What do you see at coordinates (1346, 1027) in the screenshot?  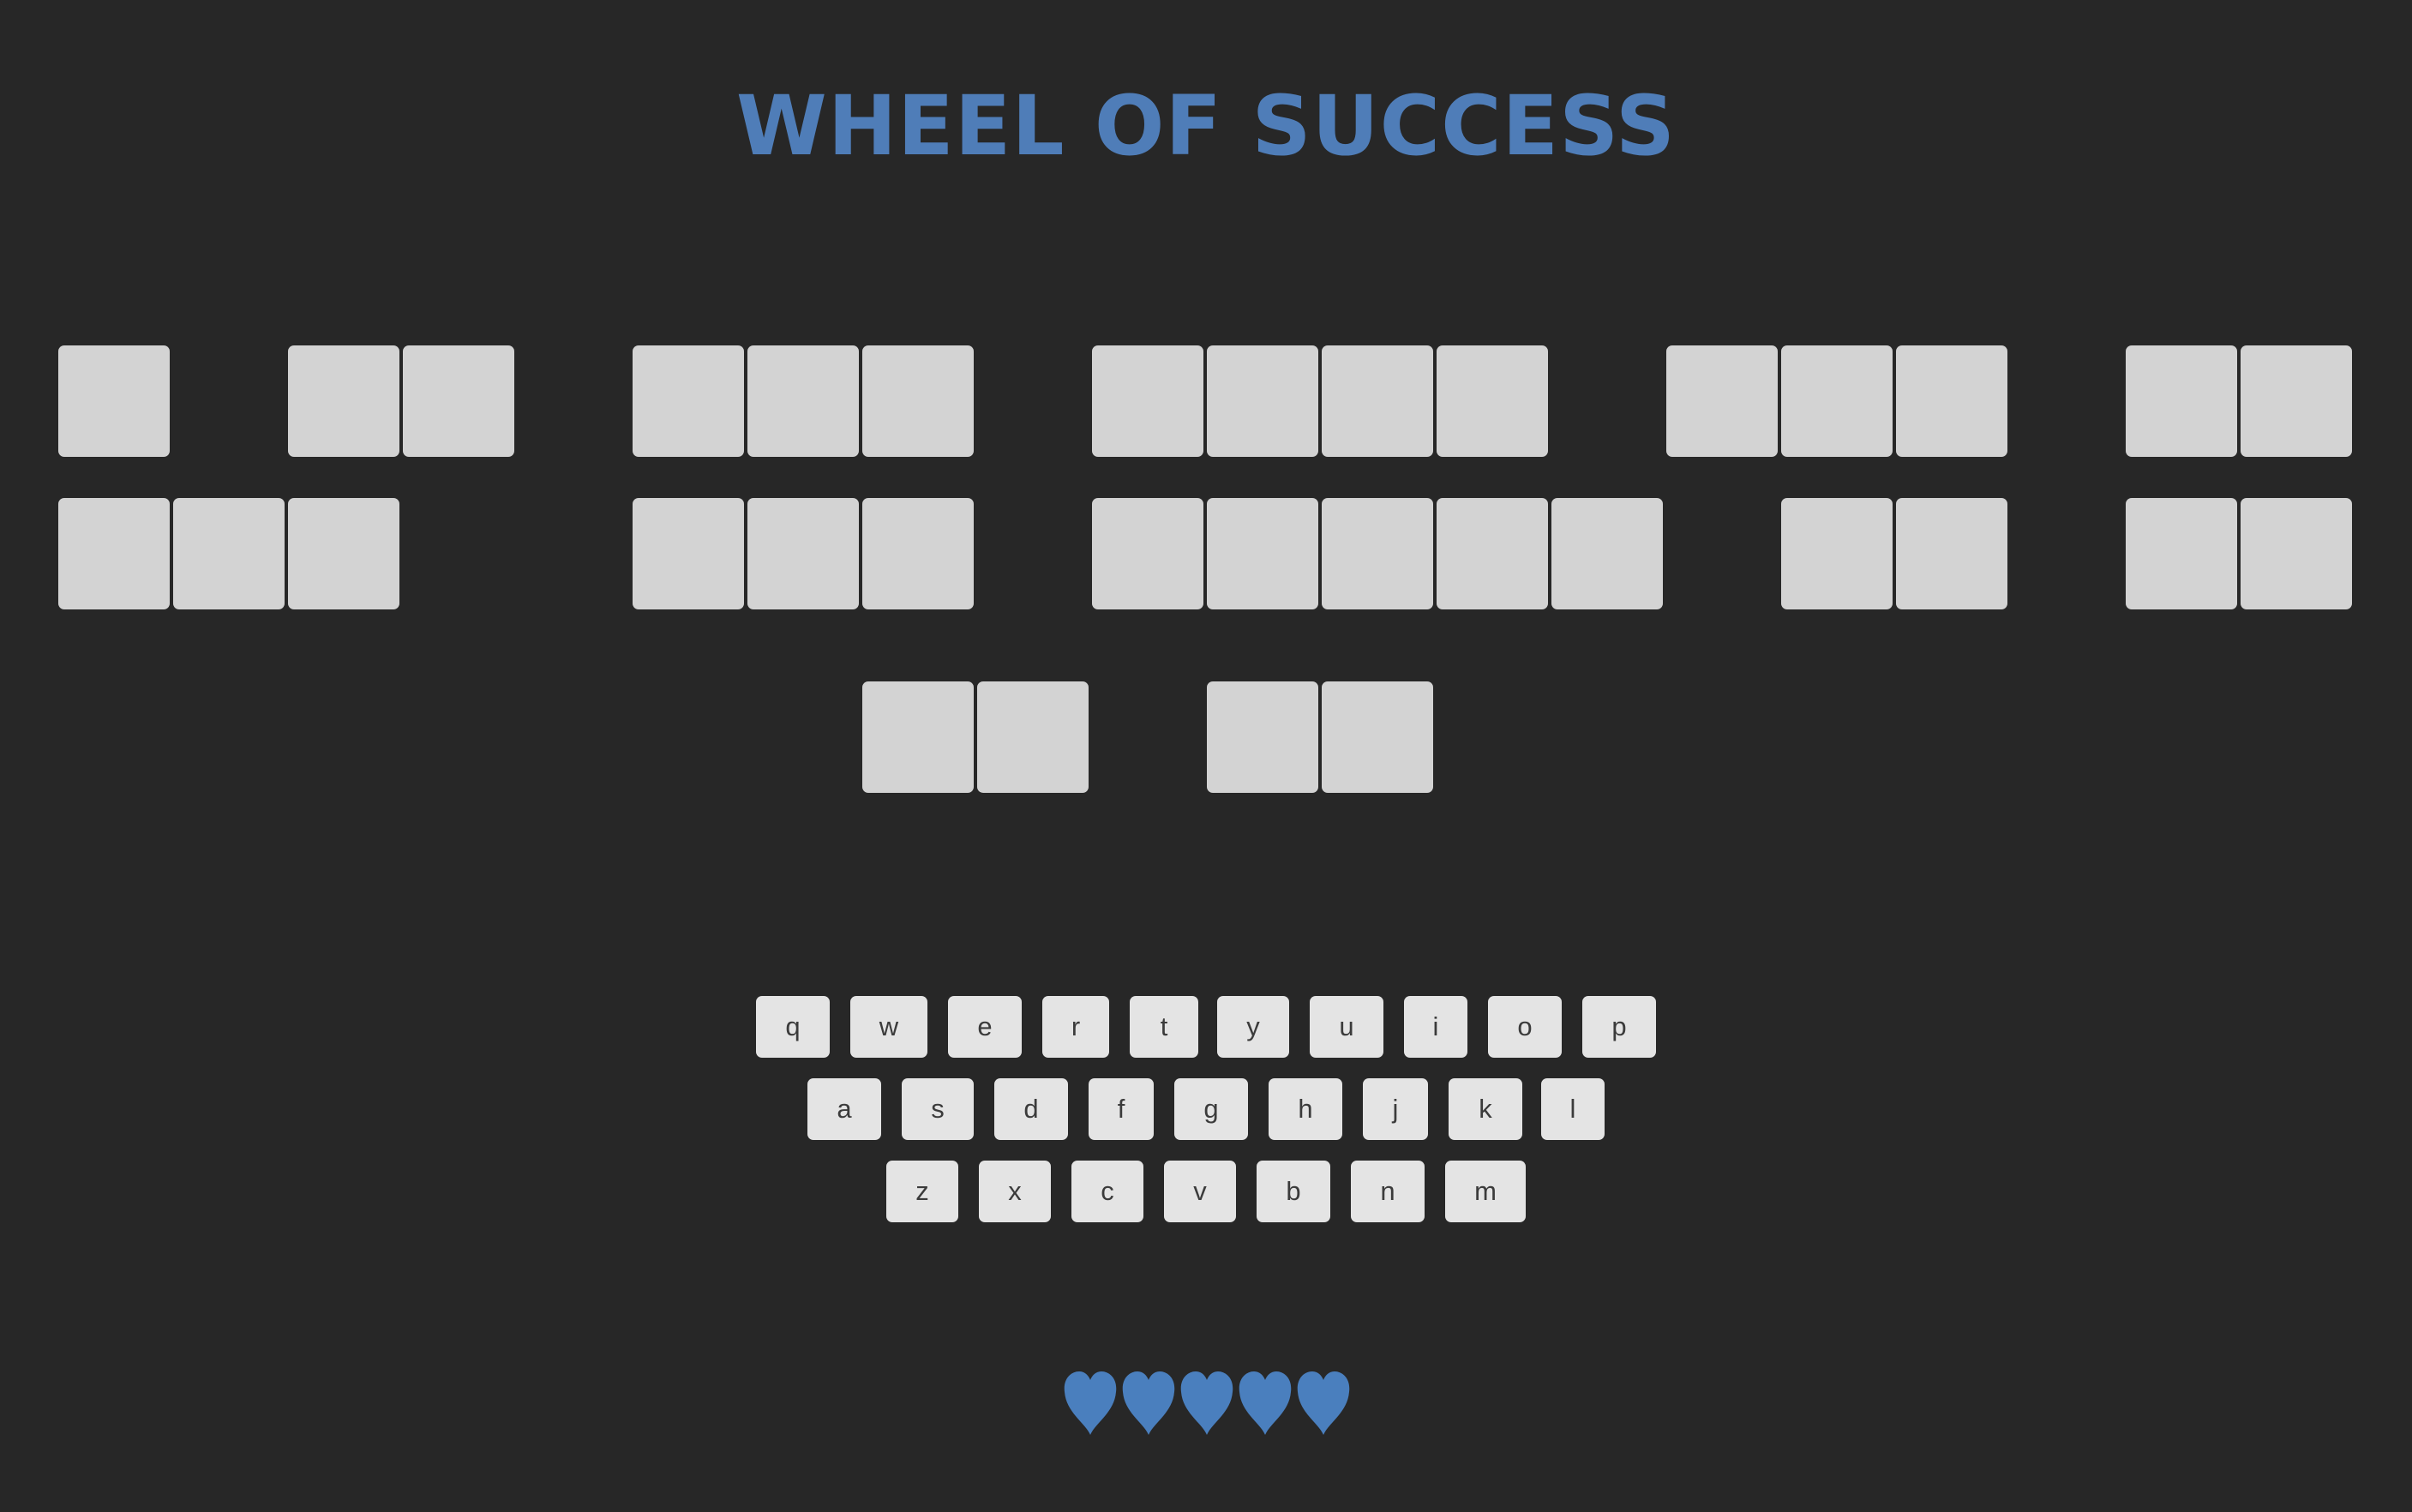 I see `key-u: u` at bounding box center [1346, 1027].